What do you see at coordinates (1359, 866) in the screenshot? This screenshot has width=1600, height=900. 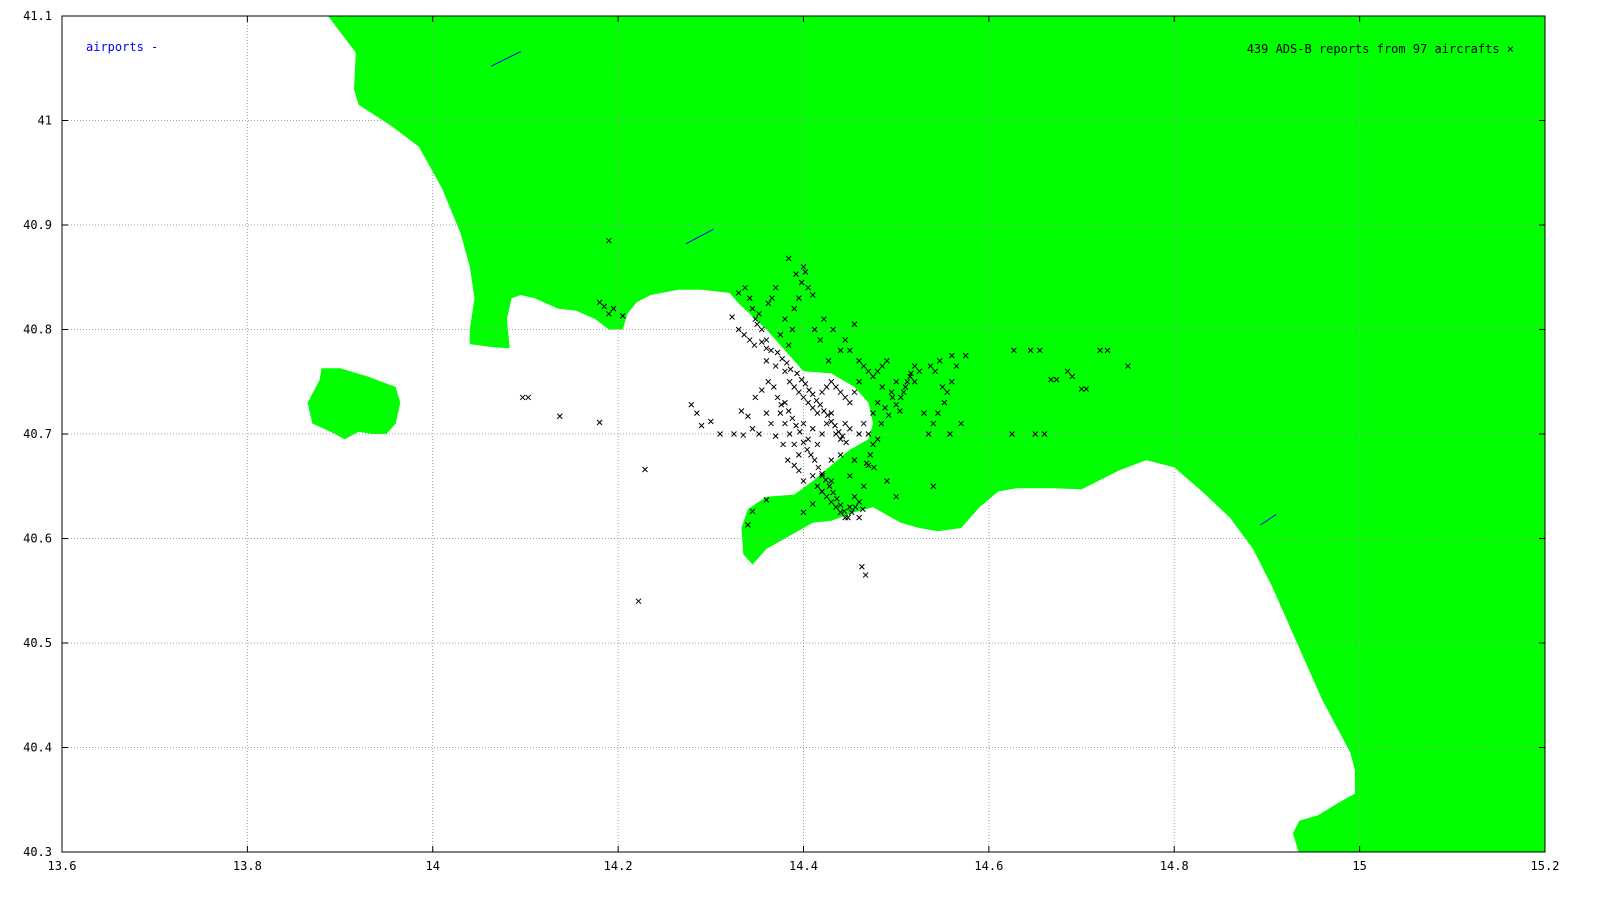 I see `x-tick-label: 15` at bounding box center [1359, 866].